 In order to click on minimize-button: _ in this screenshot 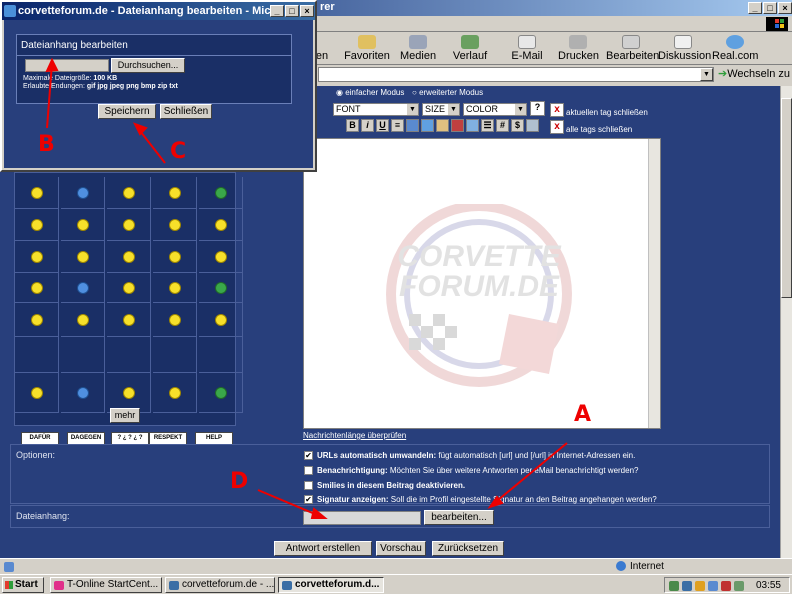, I will do `click(755, 8)`.